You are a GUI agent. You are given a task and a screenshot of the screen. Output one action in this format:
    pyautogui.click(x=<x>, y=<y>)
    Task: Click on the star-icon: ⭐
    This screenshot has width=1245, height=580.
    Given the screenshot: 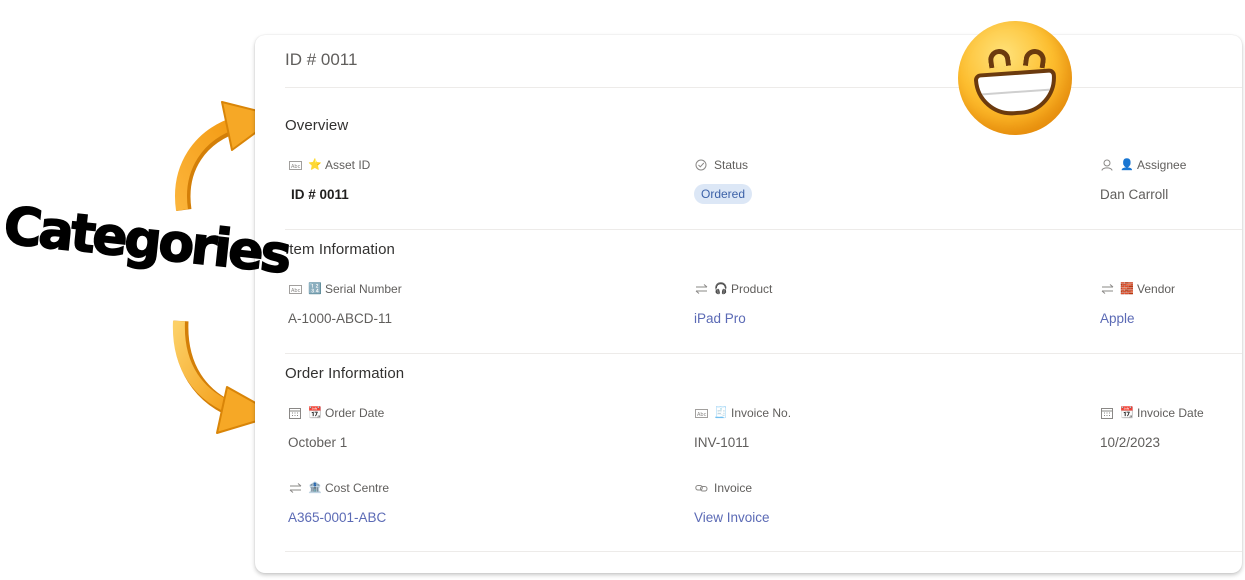 What is the action you would take?
    pyautogui.click(x=315, y=164)
    